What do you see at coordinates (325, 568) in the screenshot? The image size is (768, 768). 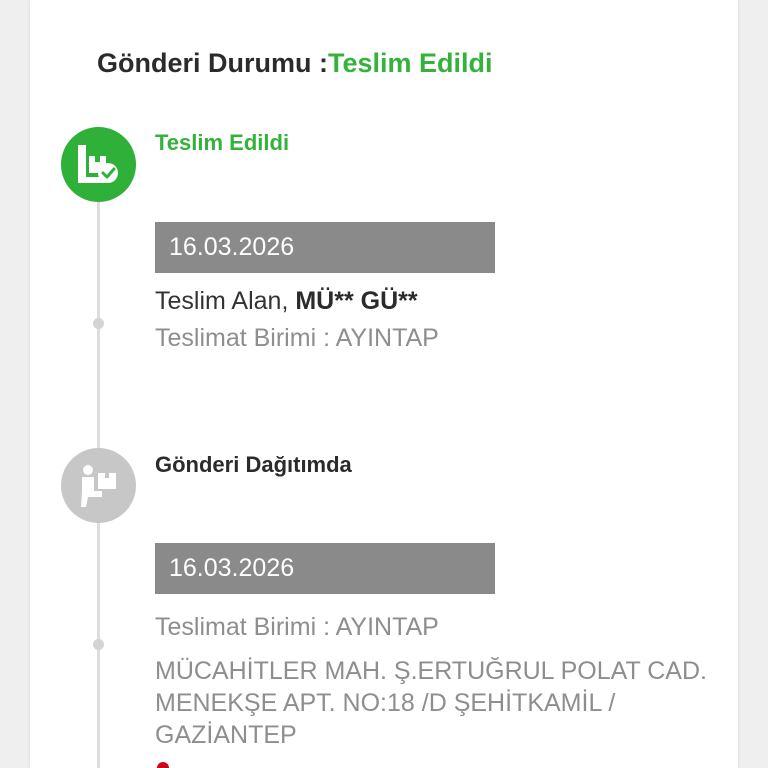 I see `step-date-out-for-delivery: 16.03.2026` at bounding box center [325, 568].